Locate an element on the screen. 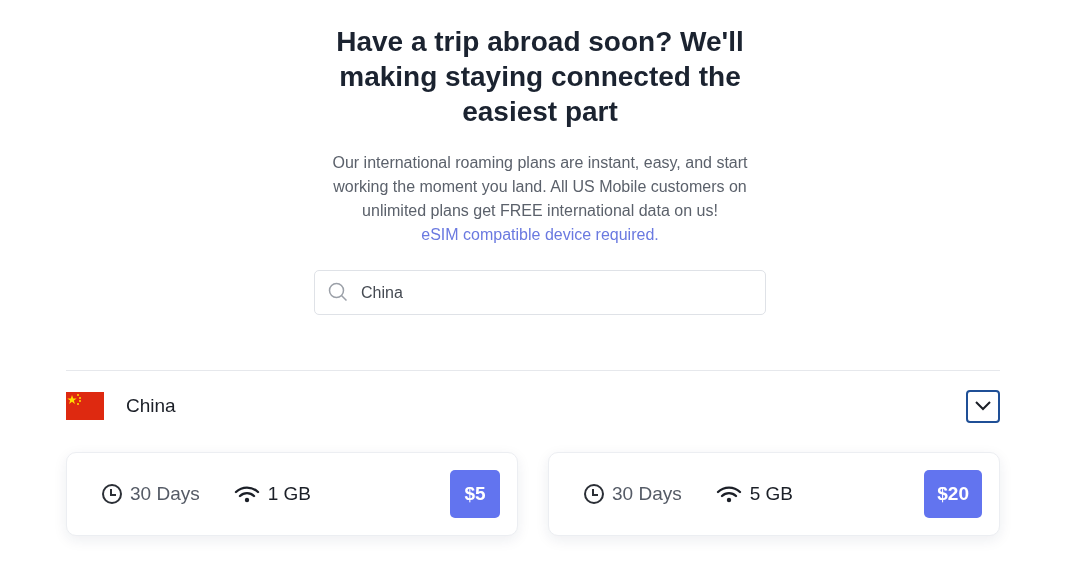 The width and height of the screenshot is (1080, 572). intro-text: Our international roaming plans are instant, easy, and start working the moment you land. All US Mobile customers on unlimited plans get FREE international data on us! is located at coordinates (540, 187).